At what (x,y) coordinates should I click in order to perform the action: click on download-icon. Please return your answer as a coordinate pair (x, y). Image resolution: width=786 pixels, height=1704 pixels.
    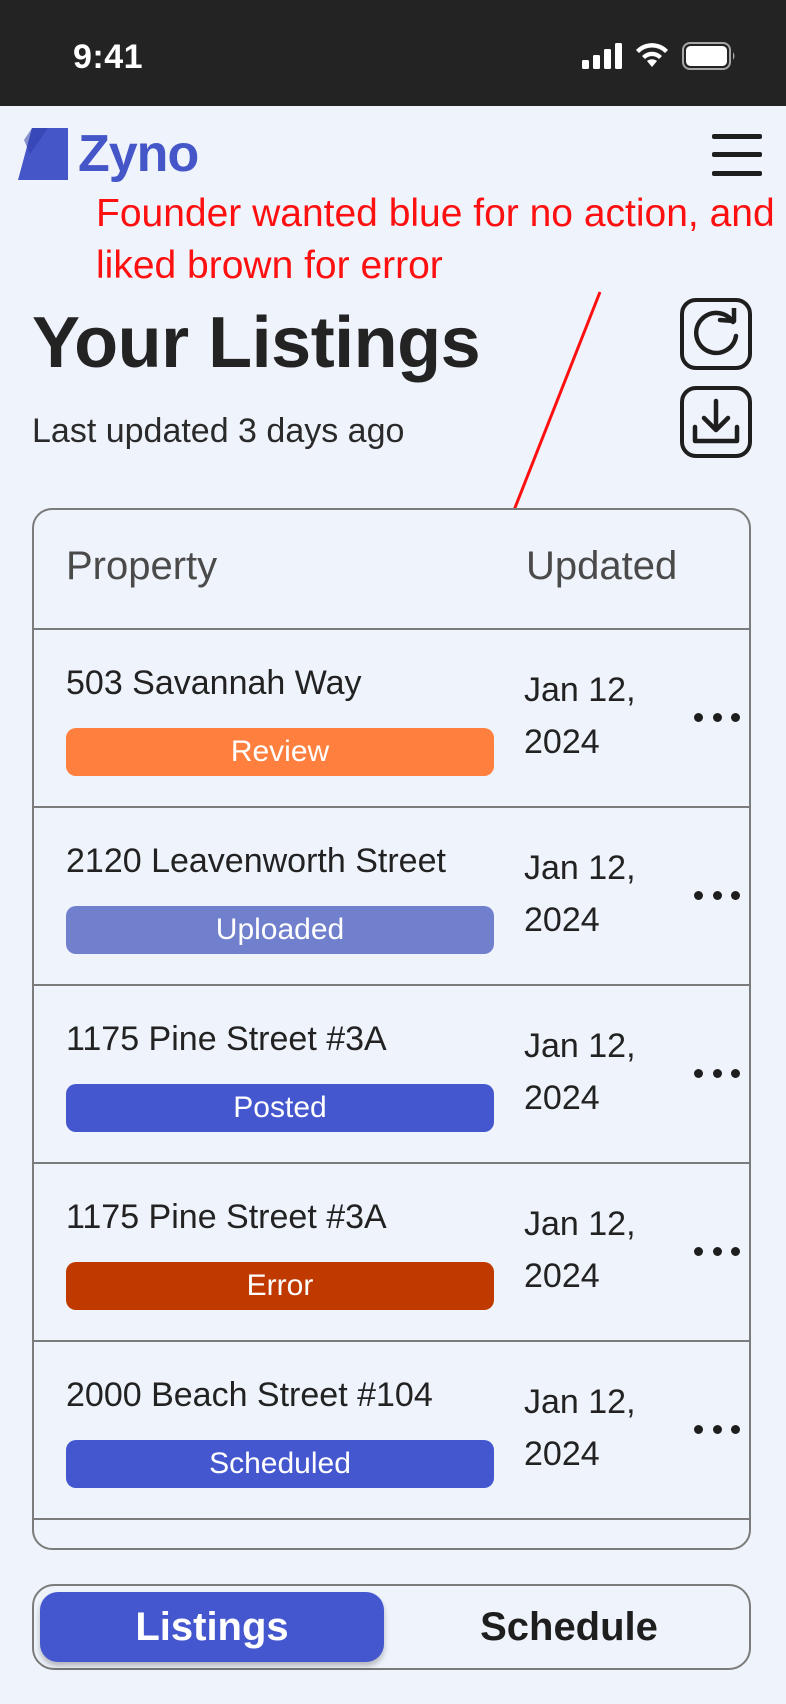
    Looking at the image, I should click on (716, 421).